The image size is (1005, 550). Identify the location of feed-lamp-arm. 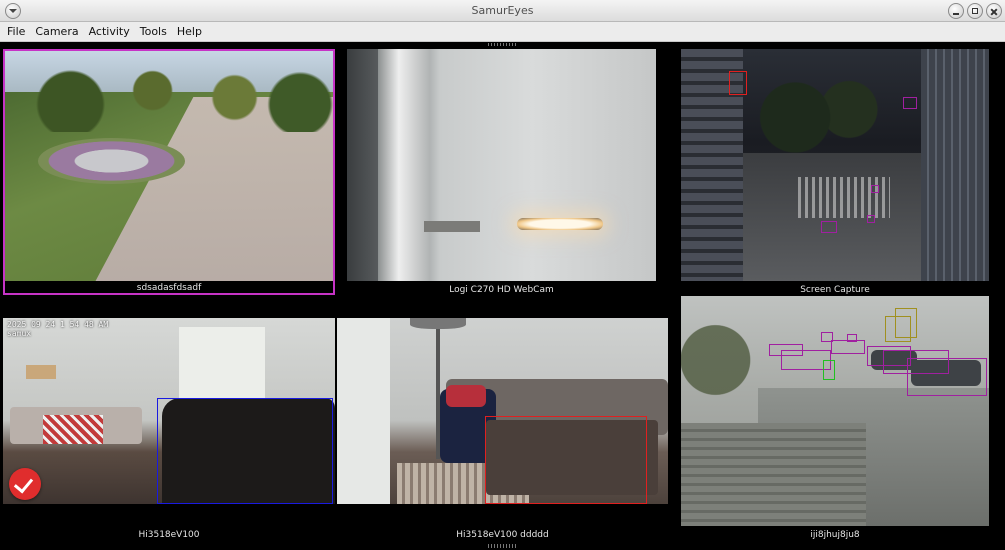
(452, 226).